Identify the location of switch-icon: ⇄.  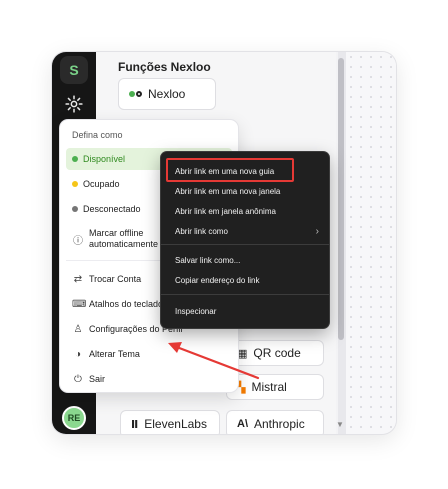
(78, 279).